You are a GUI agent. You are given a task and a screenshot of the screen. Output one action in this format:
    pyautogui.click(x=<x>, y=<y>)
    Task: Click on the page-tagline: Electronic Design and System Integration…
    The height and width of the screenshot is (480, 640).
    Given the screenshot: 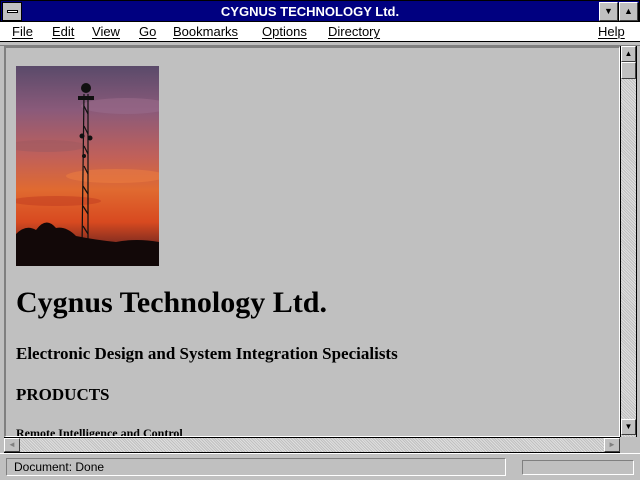 What is the action you would take?
    pyautogui.click(x=207, y=353)
    